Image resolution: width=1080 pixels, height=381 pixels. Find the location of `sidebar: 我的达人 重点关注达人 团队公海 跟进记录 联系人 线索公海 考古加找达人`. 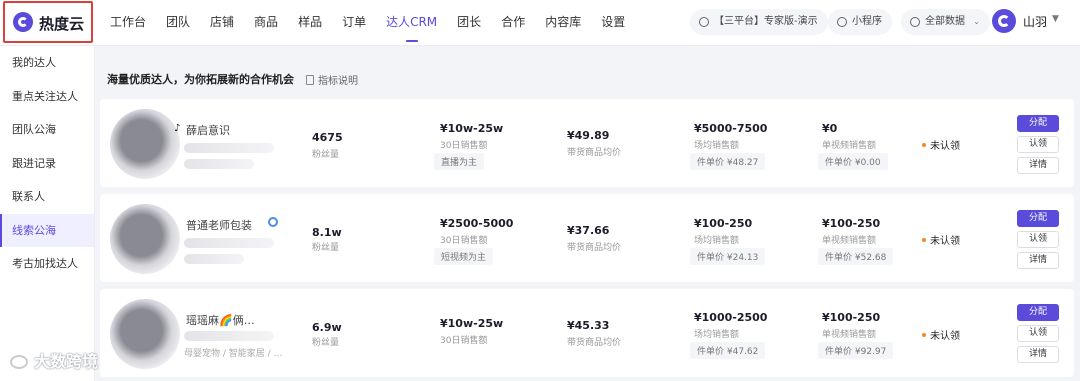

sidebar: 我的达人 重点关注达人 团队公海 跟进记录 联系人 线索公海 考古加找达人 is located at coordinates (47, 213).